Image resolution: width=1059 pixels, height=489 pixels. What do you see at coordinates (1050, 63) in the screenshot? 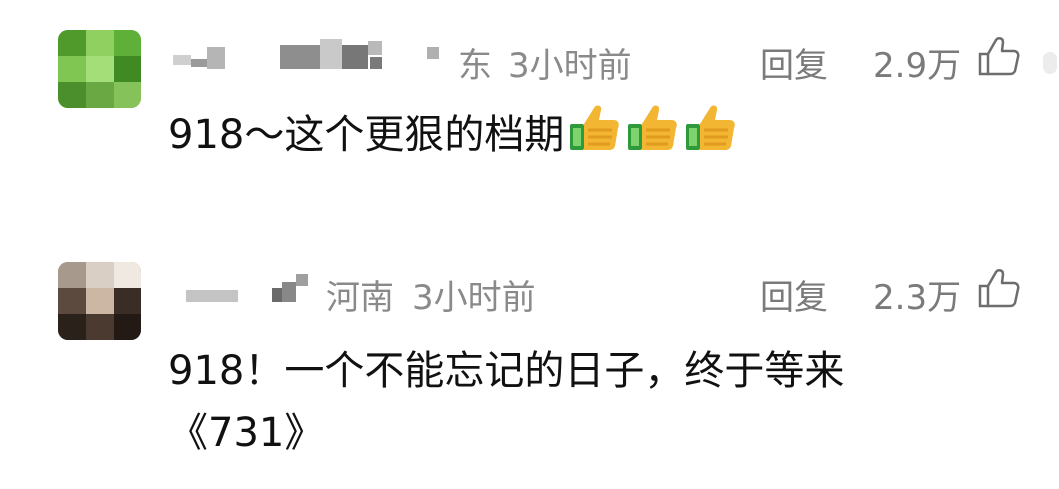
I see `scroll-edge-marker` at bounding box center [1050, 63].